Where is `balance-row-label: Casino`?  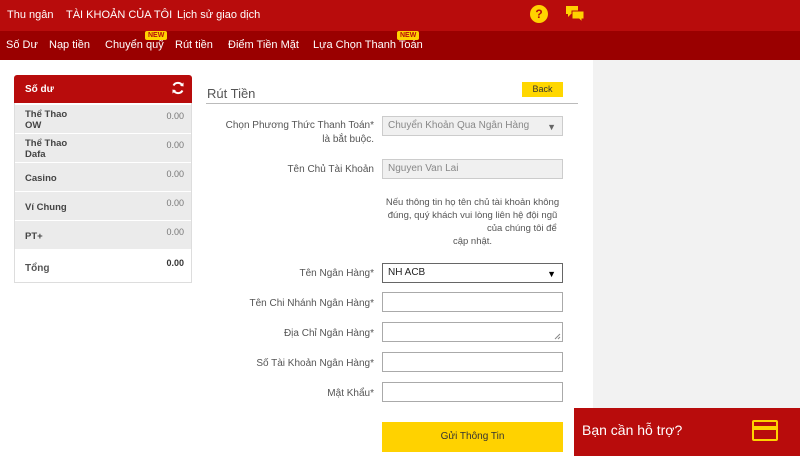
balance-row-label: Casino is located at coordinates (41, 178).